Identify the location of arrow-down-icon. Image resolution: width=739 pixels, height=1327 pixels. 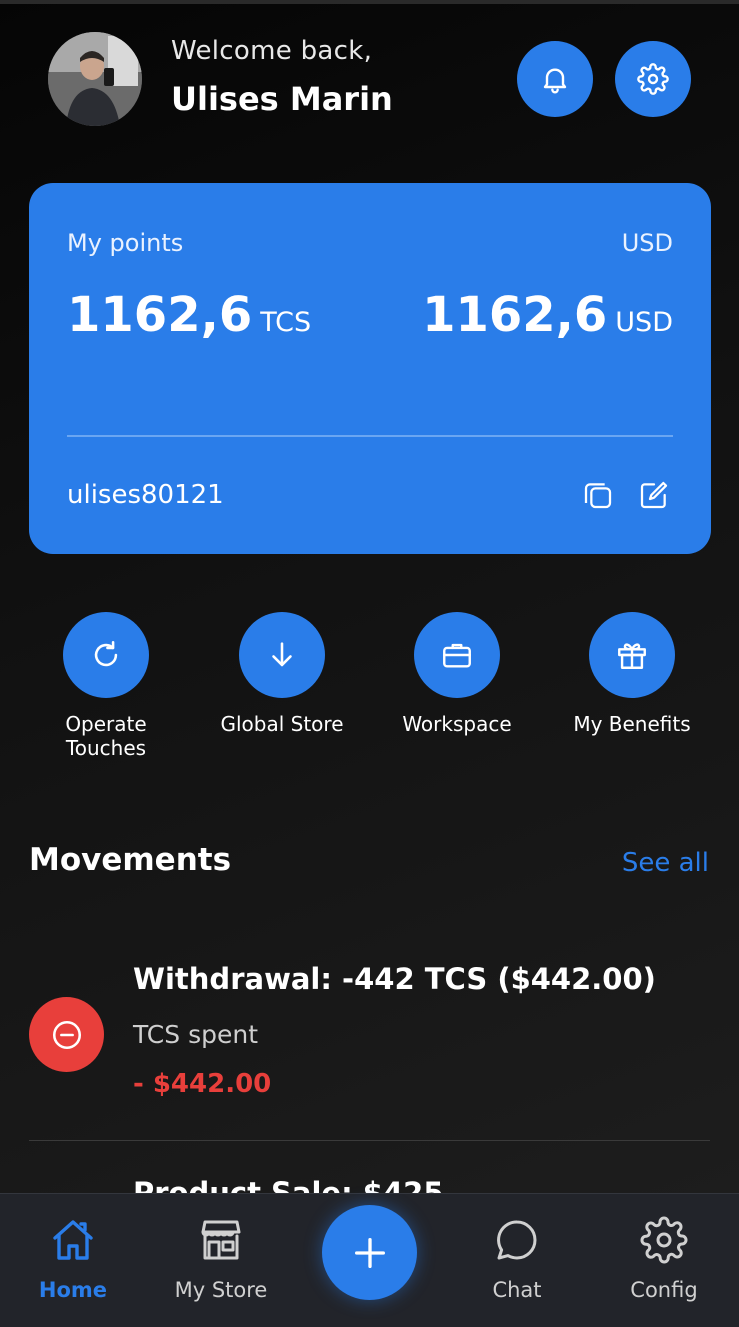
(282, 654).